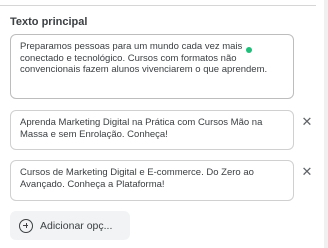 This screenshot has height=248, width=328. Describe the element at coordinates (307, 122) in the screenshot. I see `remove-option-2-close-icon: ✕` at that location.